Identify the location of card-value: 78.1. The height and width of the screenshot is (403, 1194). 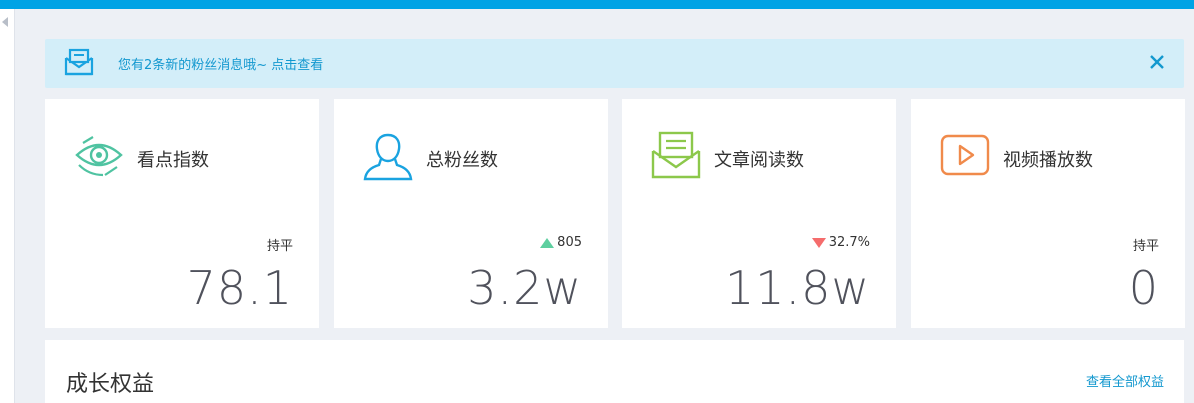
(239, 288).